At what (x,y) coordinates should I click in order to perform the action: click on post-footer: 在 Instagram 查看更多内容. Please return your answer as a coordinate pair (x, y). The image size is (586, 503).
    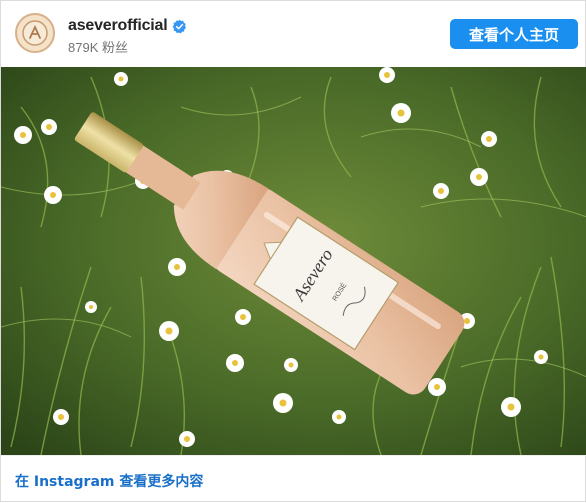
    Looking at the image, I should click on (293, 479).